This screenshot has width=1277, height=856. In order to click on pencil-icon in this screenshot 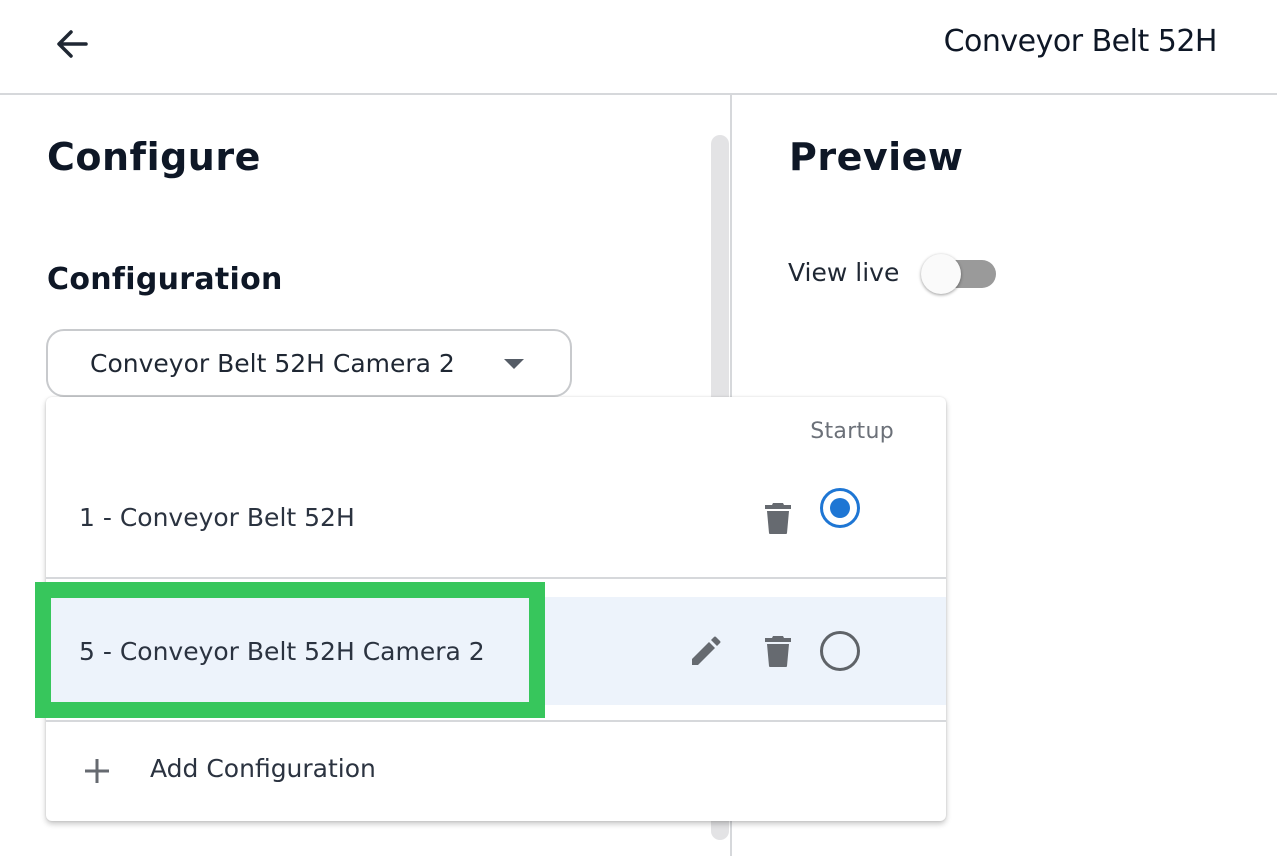, I will do `click(706, 650)`.